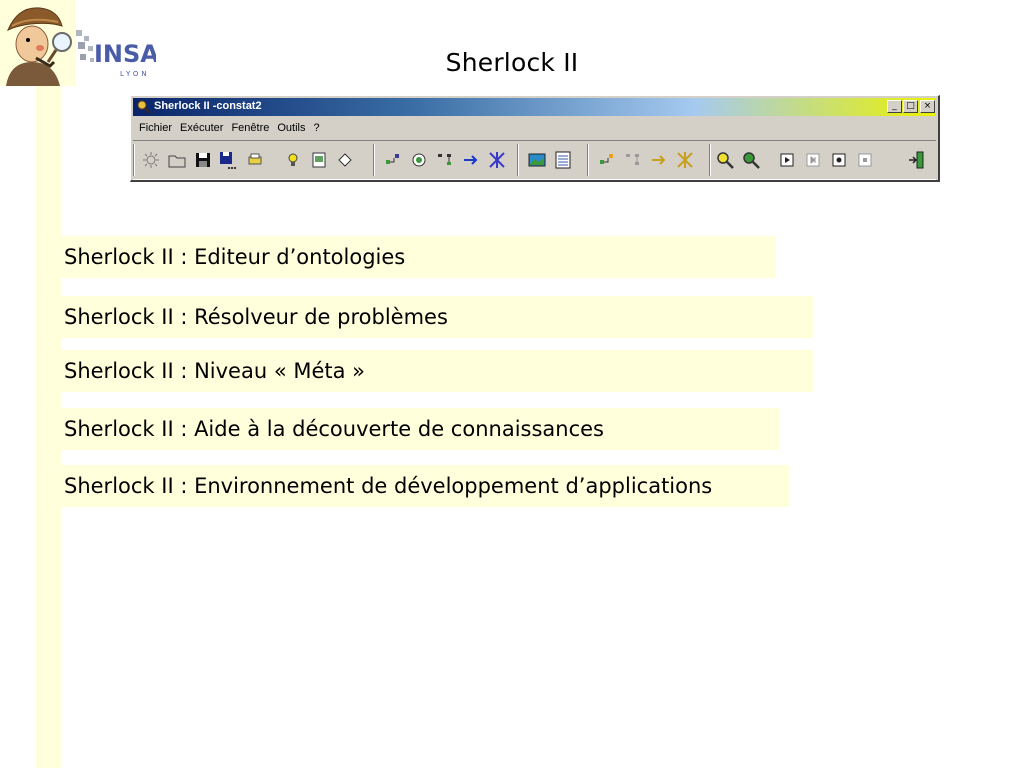  I want to click on menu-help: ?, so click(316, 128).